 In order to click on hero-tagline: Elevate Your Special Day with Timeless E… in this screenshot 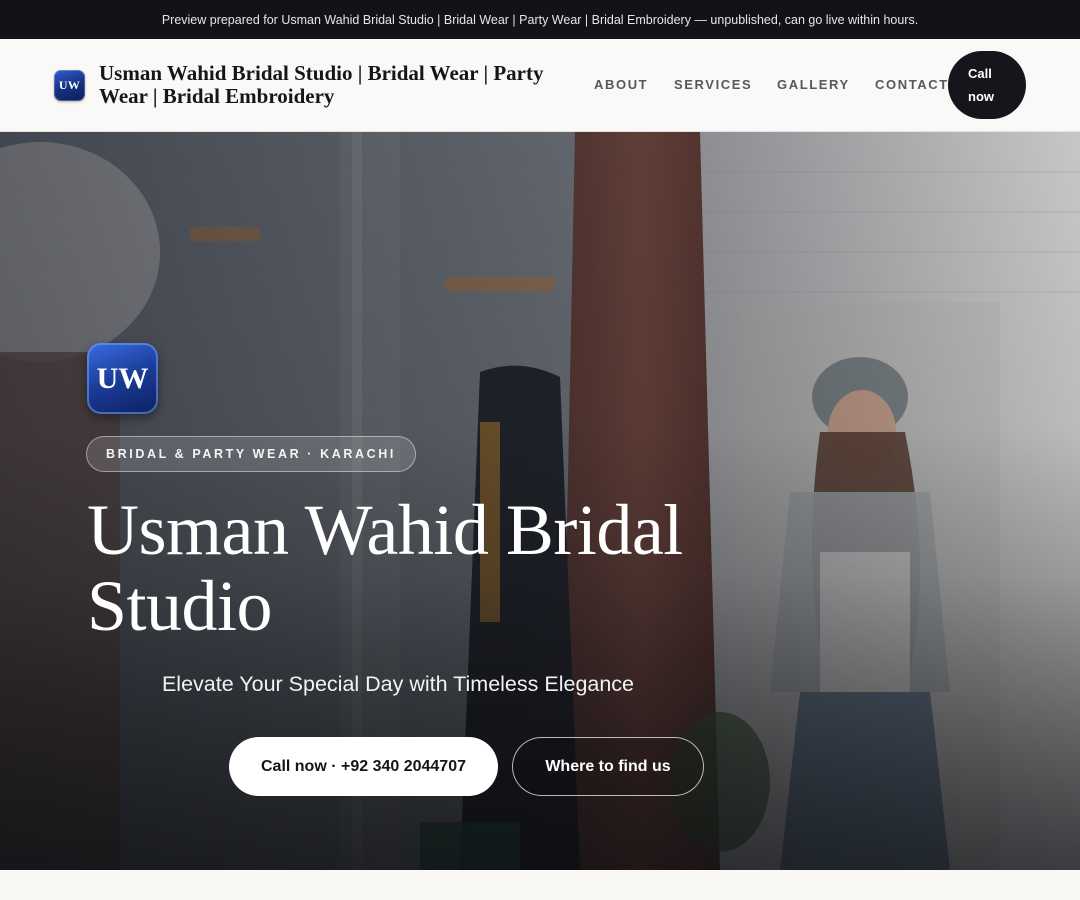, I will do `click(398, 684)`.